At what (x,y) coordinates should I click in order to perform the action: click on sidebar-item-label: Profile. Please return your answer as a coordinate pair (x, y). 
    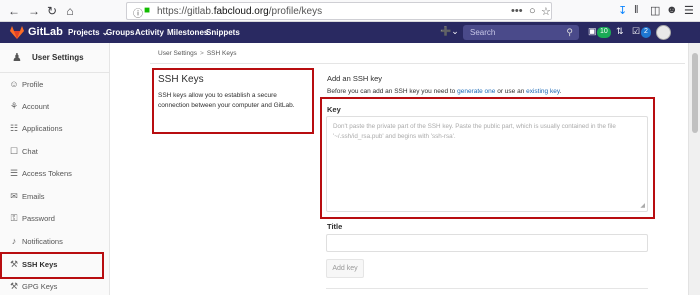
    Looking at the image, I should click on (33, 84).